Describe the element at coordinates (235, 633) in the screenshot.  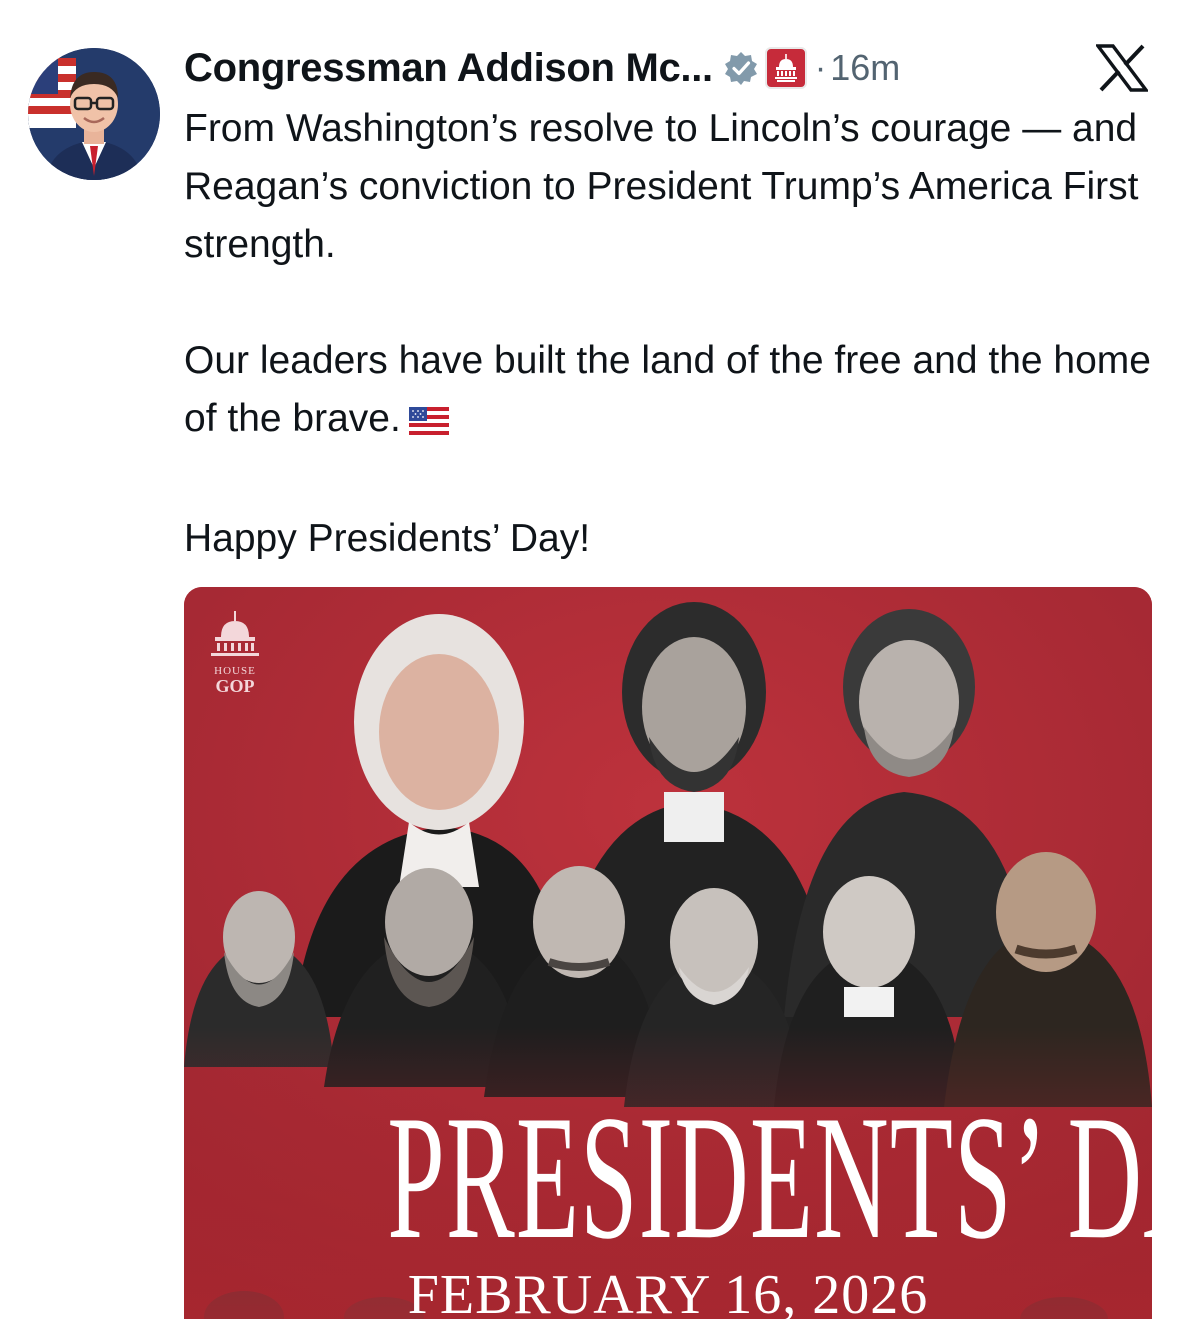
I see `capitol-dome-icon` at that location.